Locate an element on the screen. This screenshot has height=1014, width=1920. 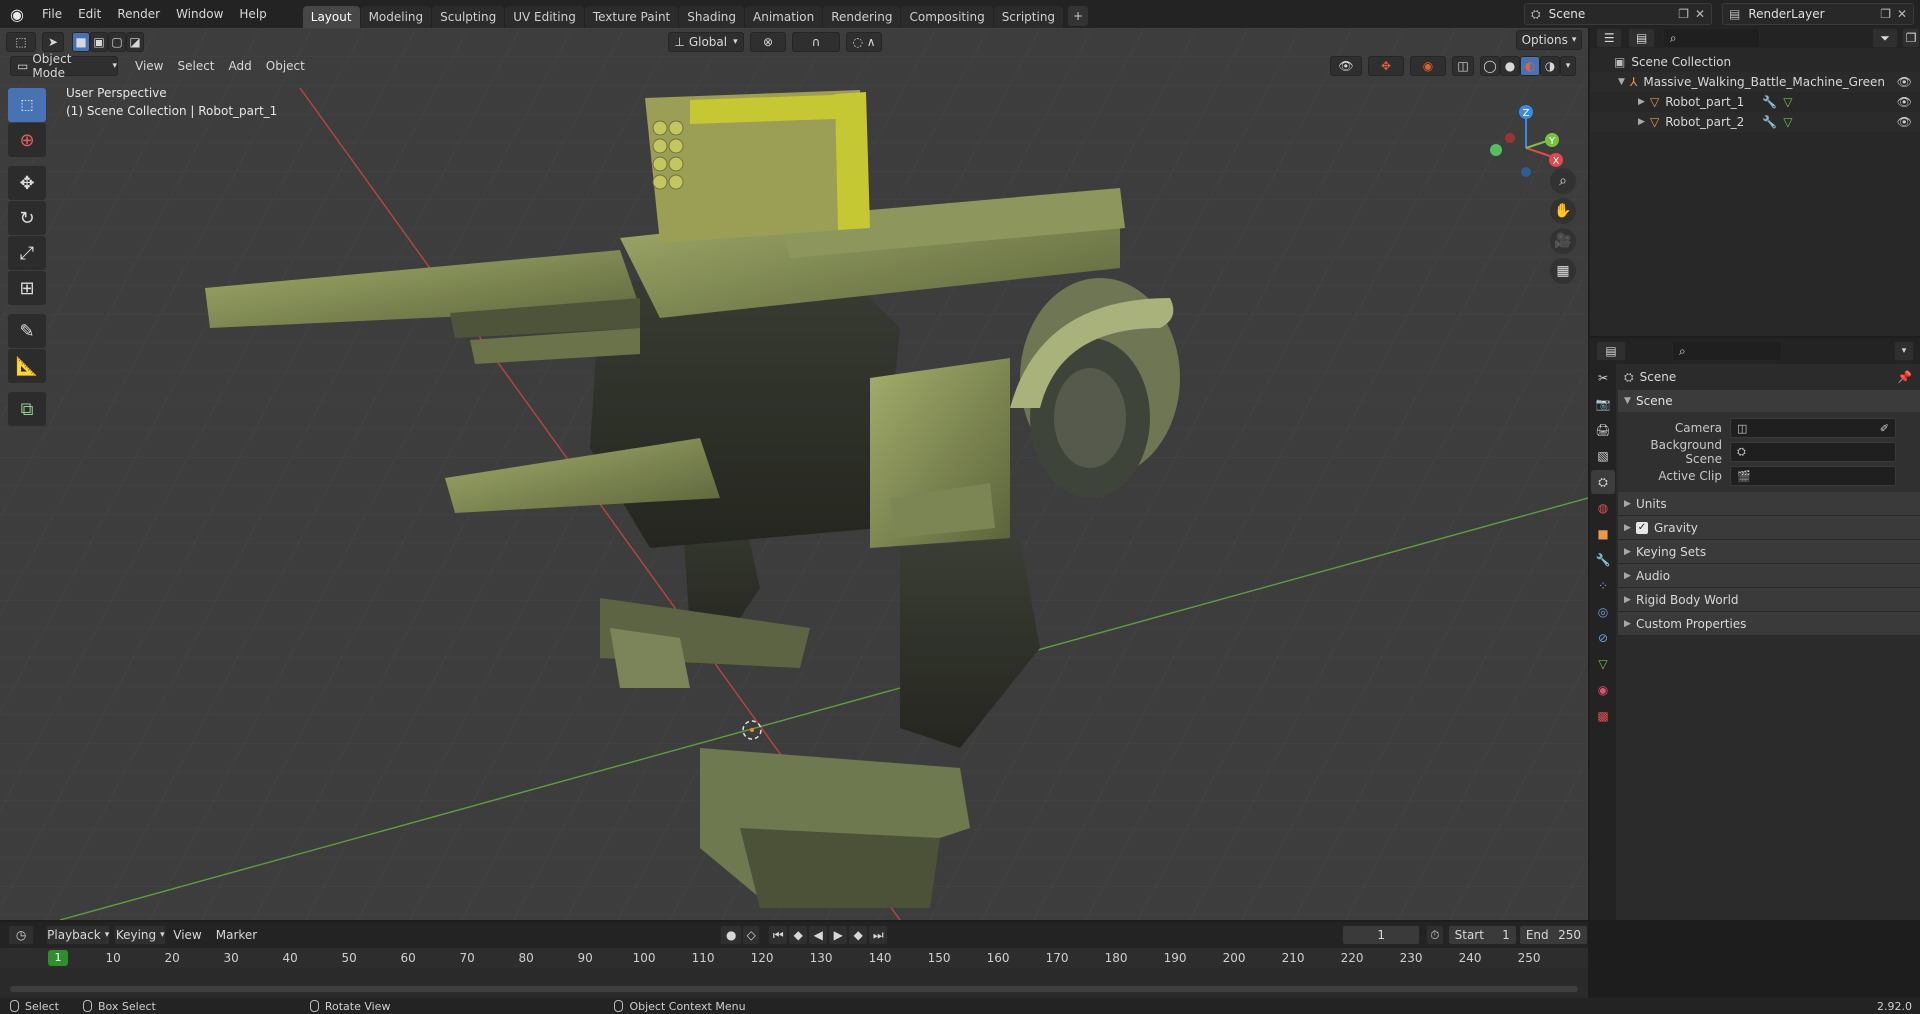
cursor-tool: ⊕ is located at coordinates (27, 140).